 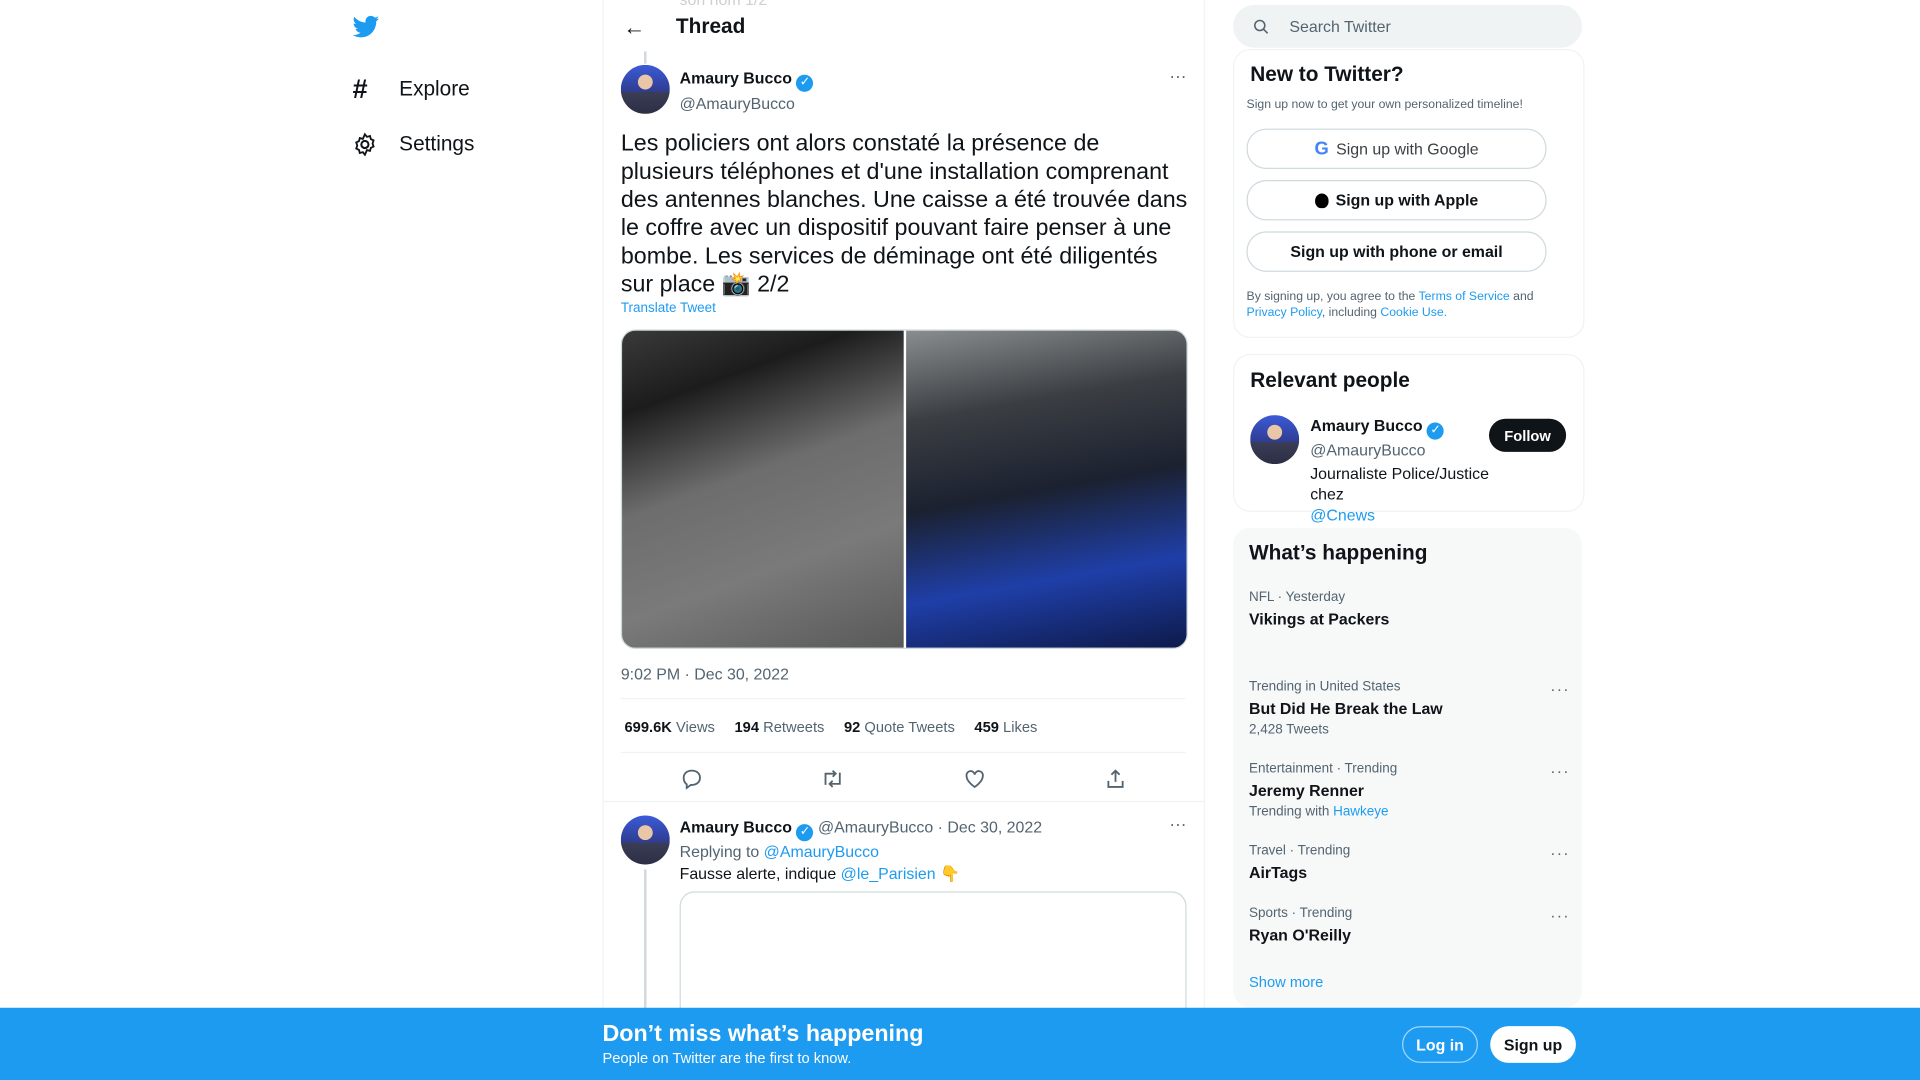 I want to click on nav-settings: Settings, so click(x=414, y=144).